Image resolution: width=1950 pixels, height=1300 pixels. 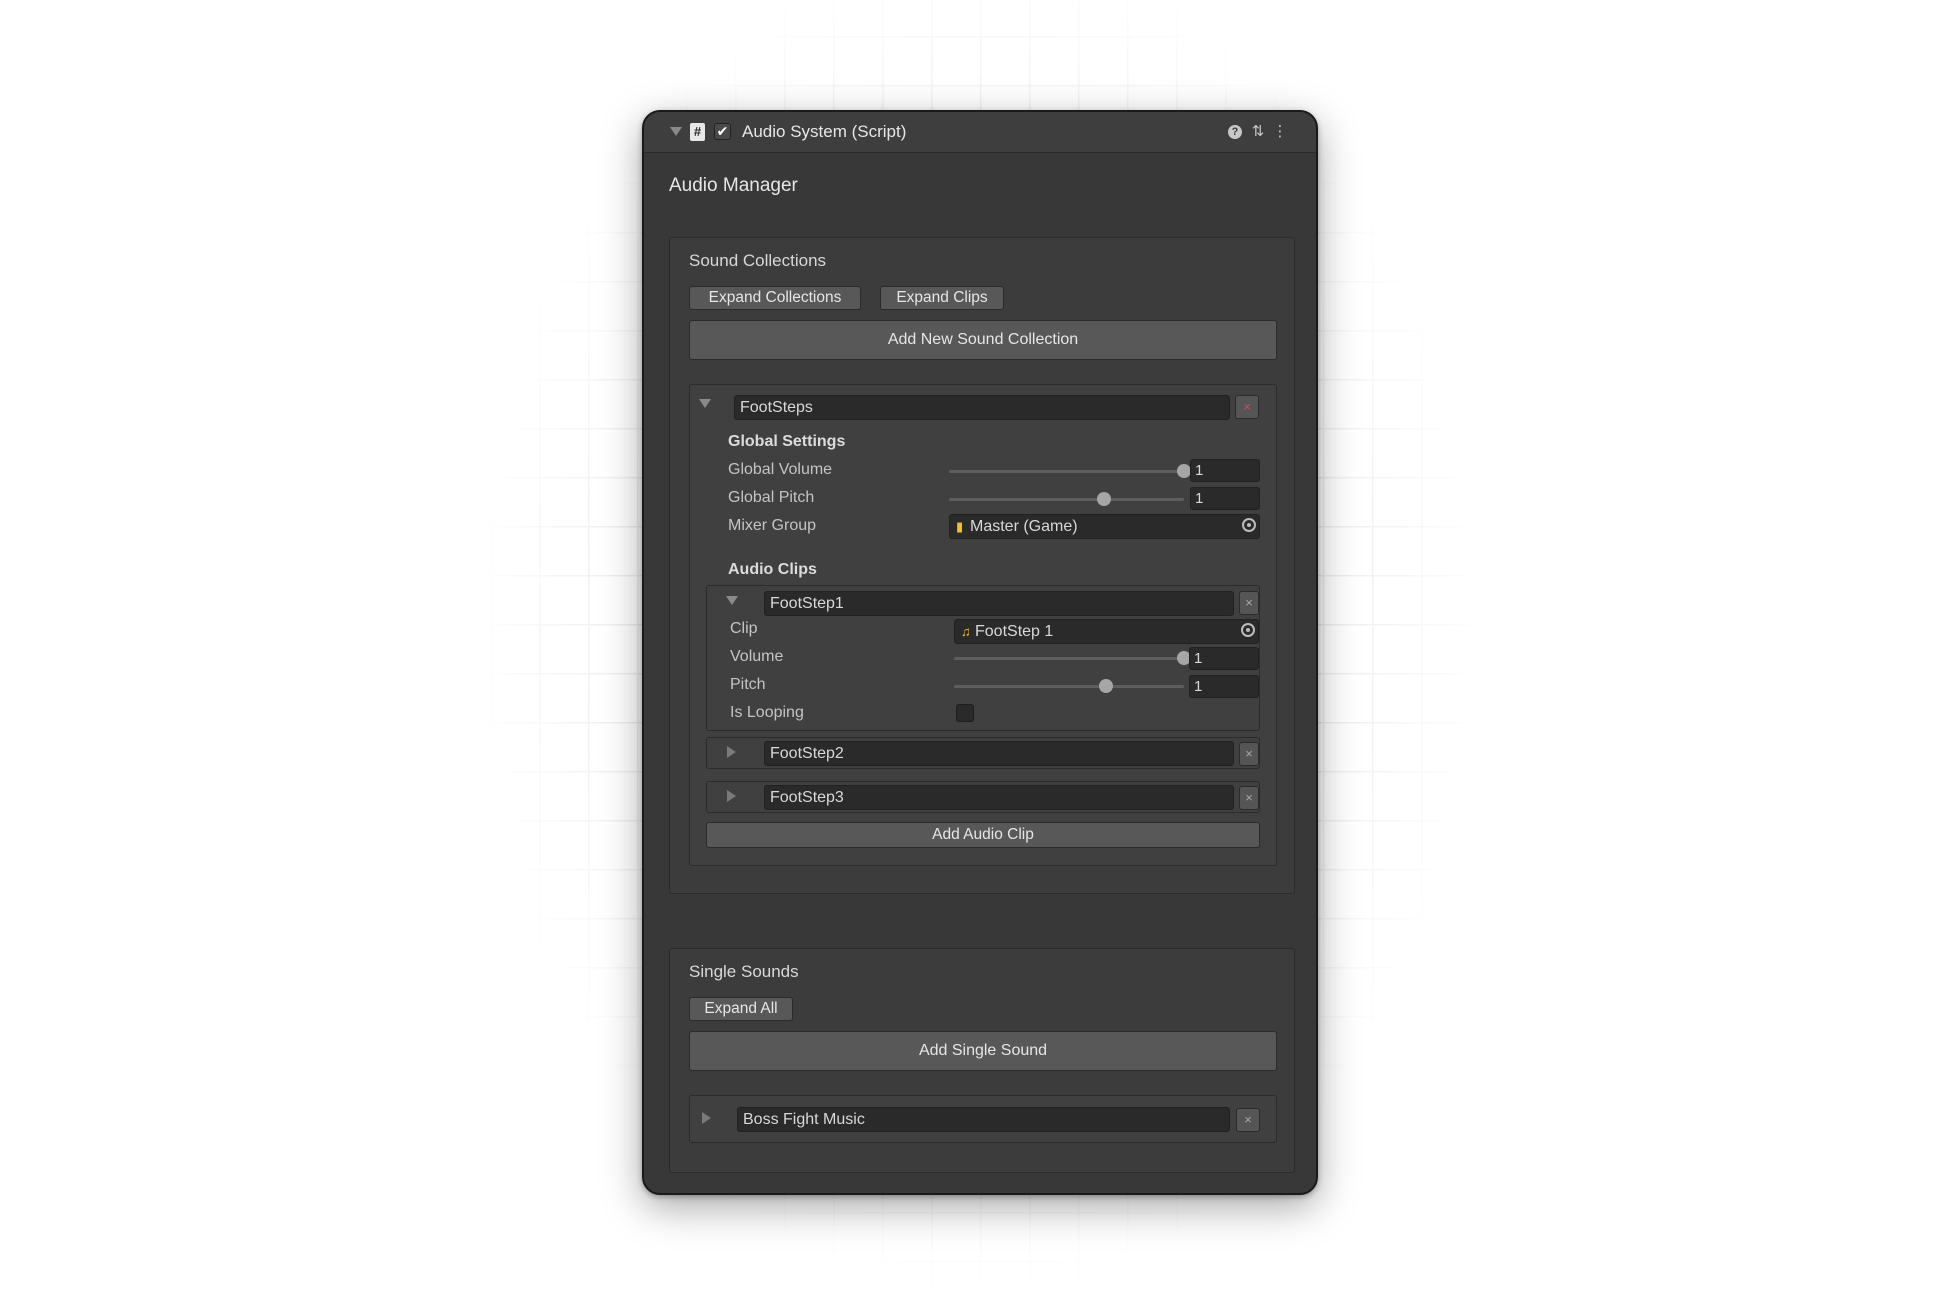 What do you see at coordinates (1106, 631) in the screenshot?
I see `clip-field: ♫ FootStep 1` at bounding box center [1106, 631].